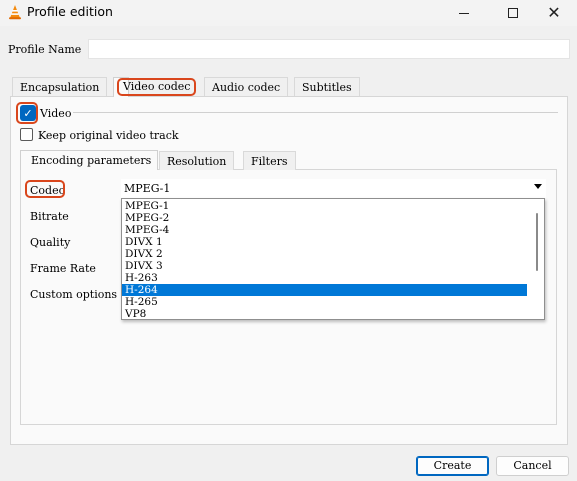 The width and height of the screenshot is (577, 481). What do you see at coordinates (324, 290) in the screenshot?
I see `codec-option-highlighted: H-264` at bounding box center [324, 290].